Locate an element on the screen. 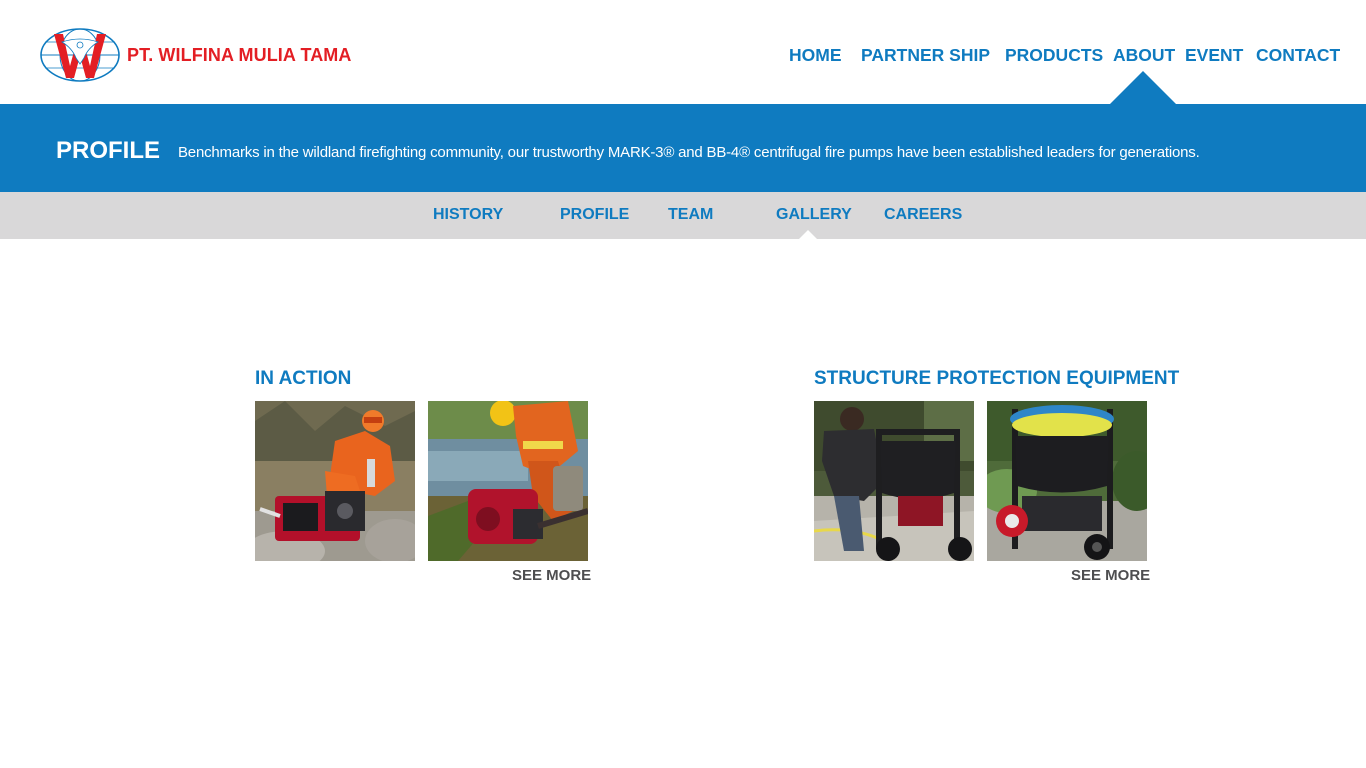 The height and width of the screenshot is (768, 1366). nav-event: EVENT is located at coordinates (1214, 55).